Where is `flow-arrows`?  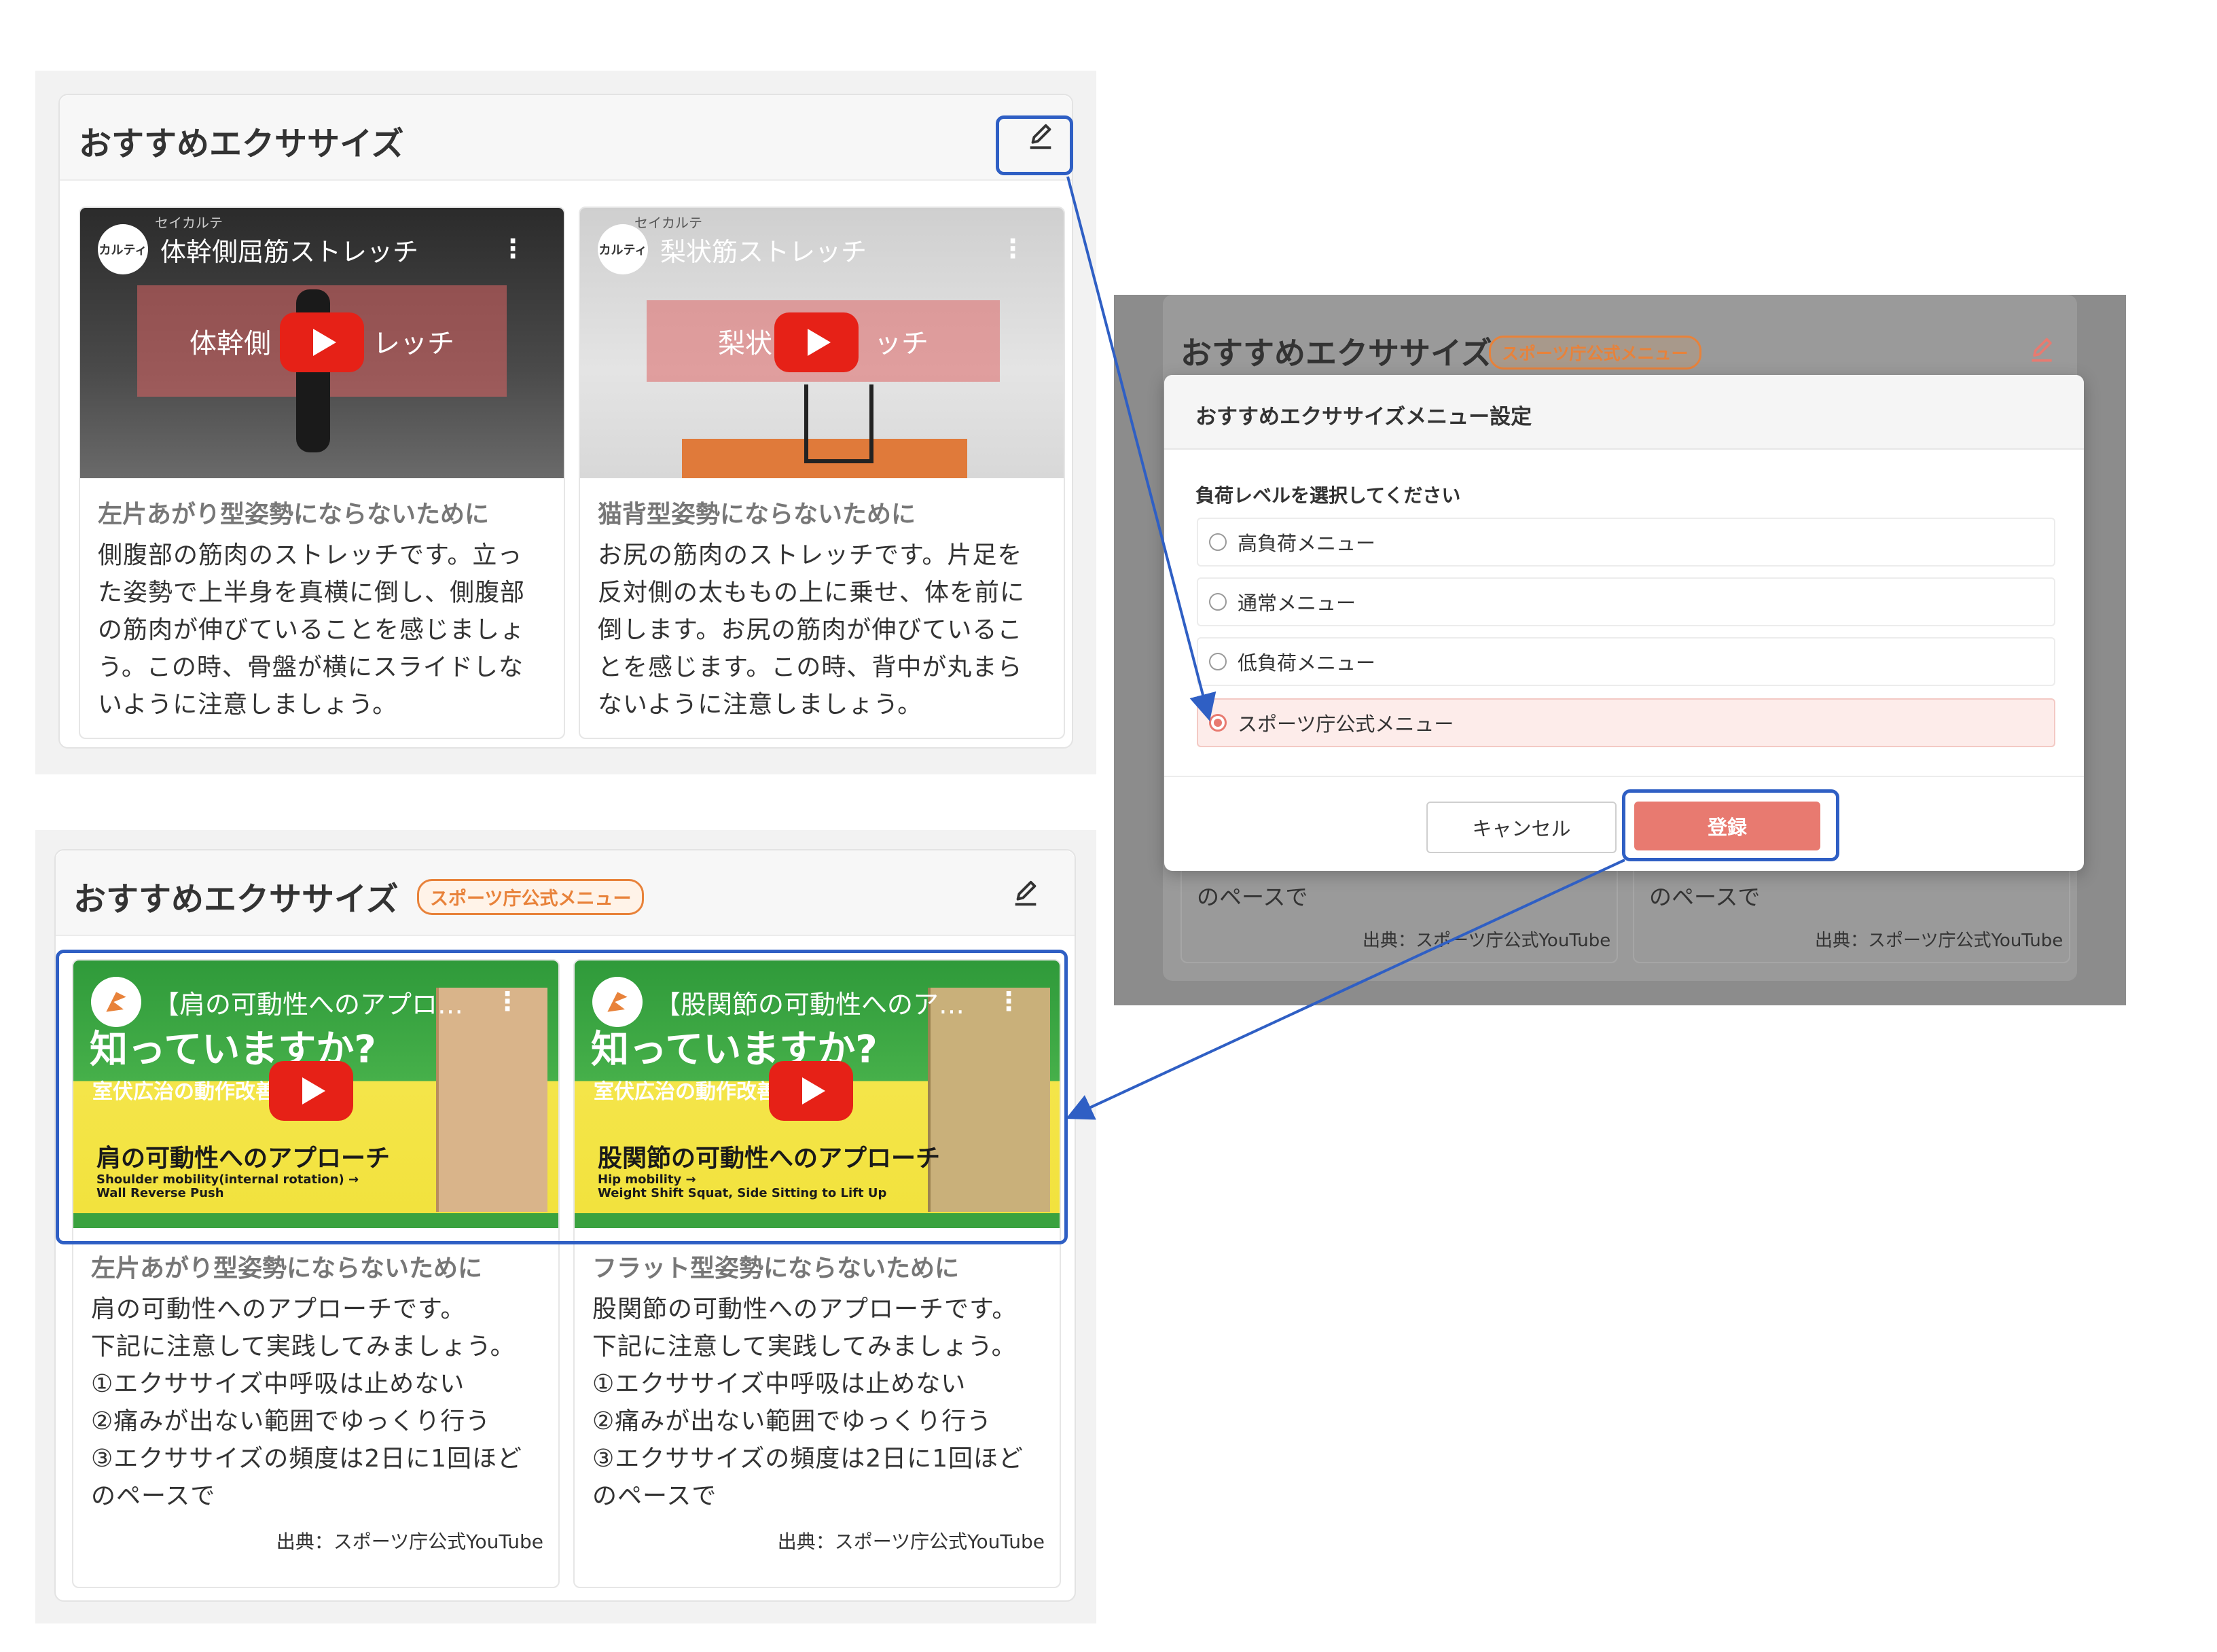 flow-arrows is located at coordinates (1345, 648).